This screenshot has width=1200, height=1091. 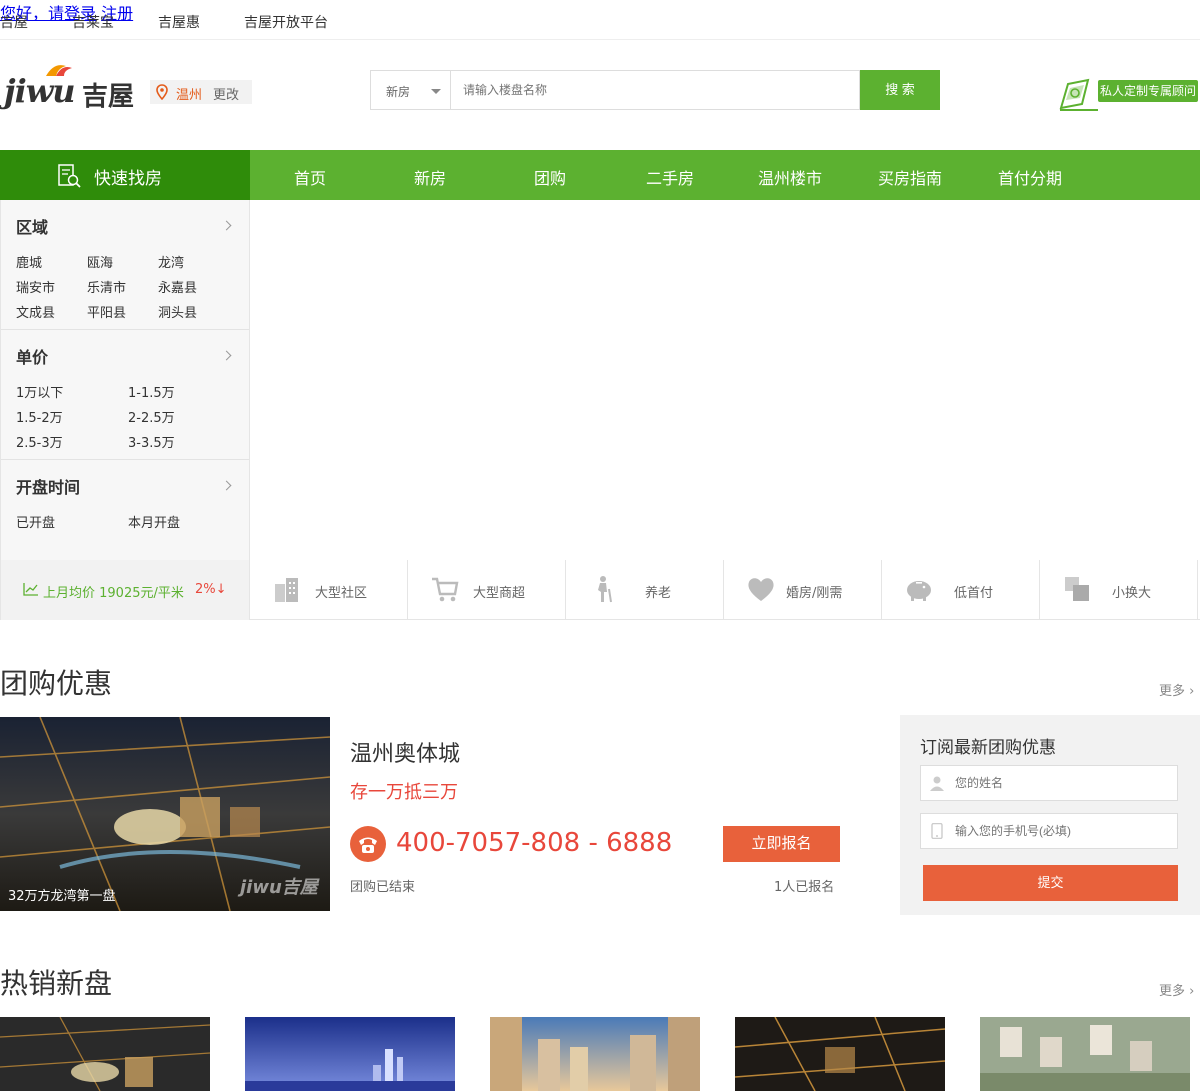 I want to click on phone-icon, so click(x=368, y=844).